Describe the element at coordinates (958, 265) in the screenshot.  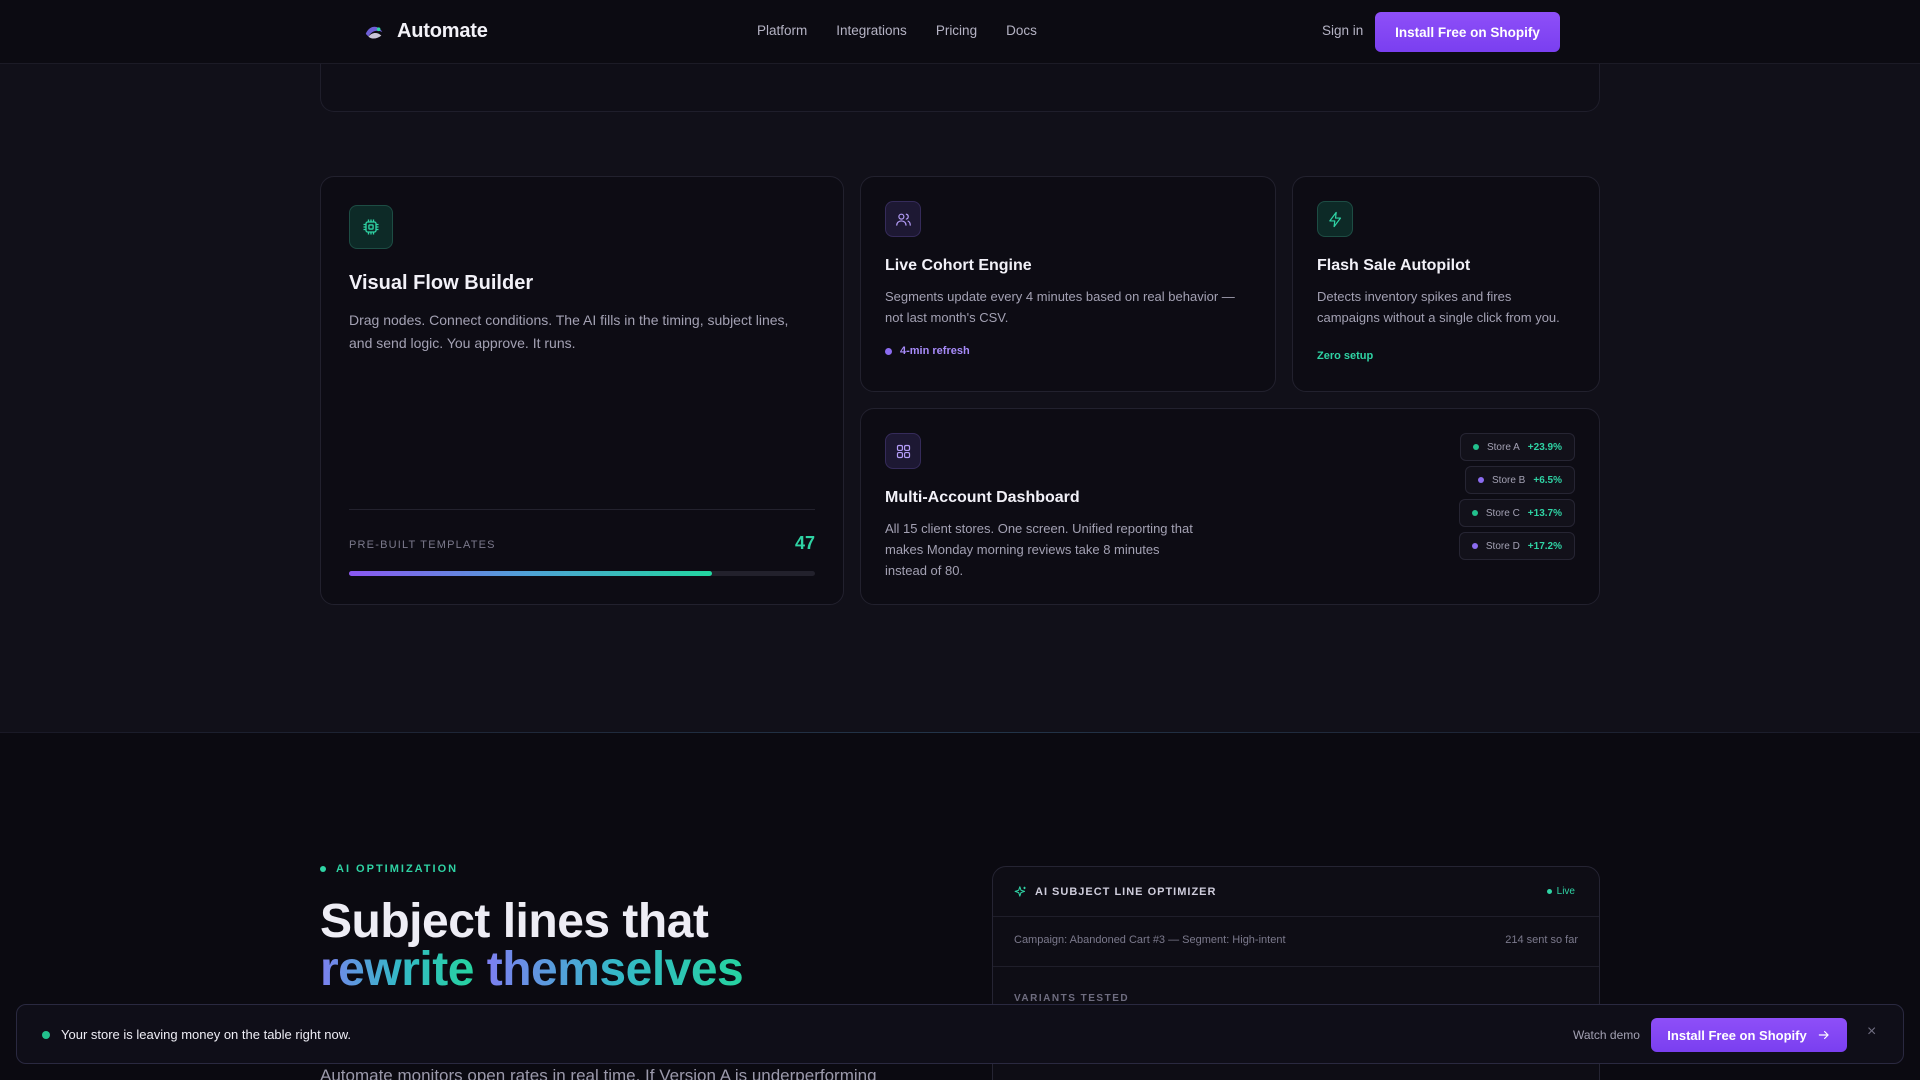
I see `card-title: Live Cohort Engine` at that location.